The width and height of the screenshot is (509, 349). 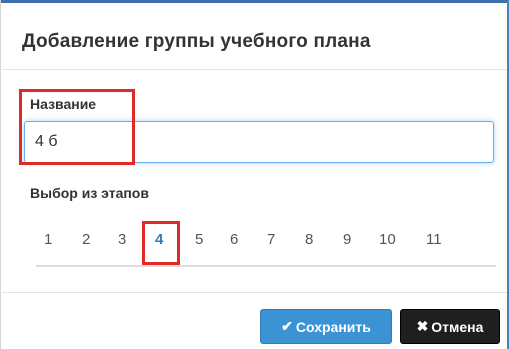 I want to click on stage-tab-2: 2, so click(x=86, y=239).